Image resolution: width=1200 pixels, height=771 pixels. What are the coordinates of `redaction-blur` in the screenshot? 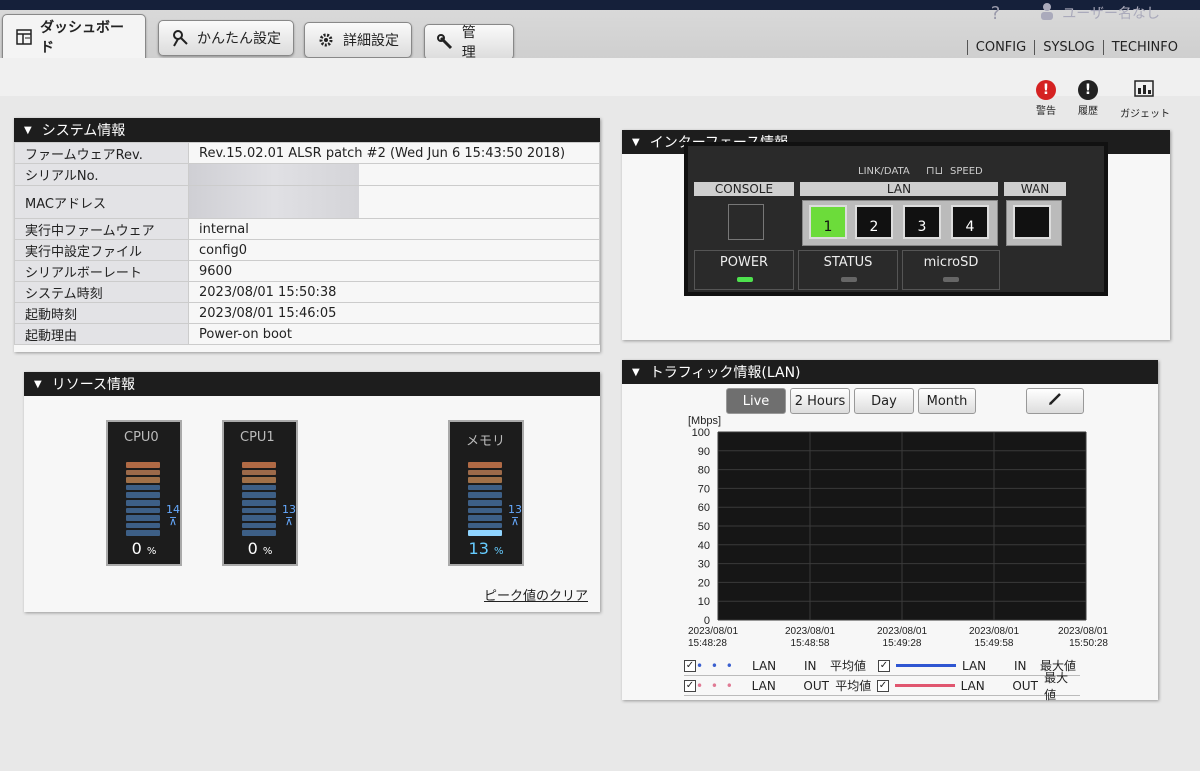 It's located at (274, 174).